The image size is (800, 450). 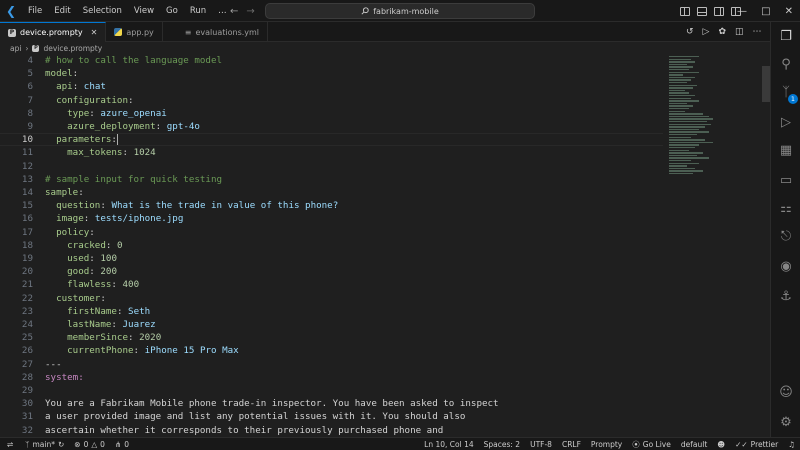 I want to click on forward-arrow-icon: →, so click(x=250, y=11).